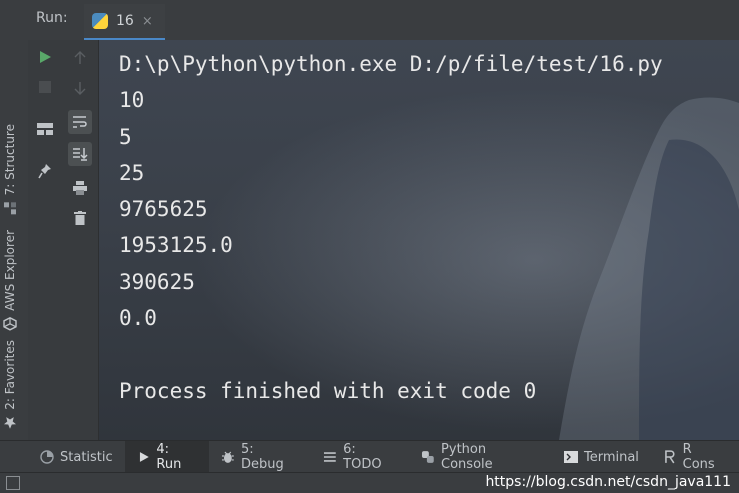 The image size is (739, 493). What do you see at coordinates (428, 457) in the screenshot?
I see `python-icon` at bounding box center [428, 457].